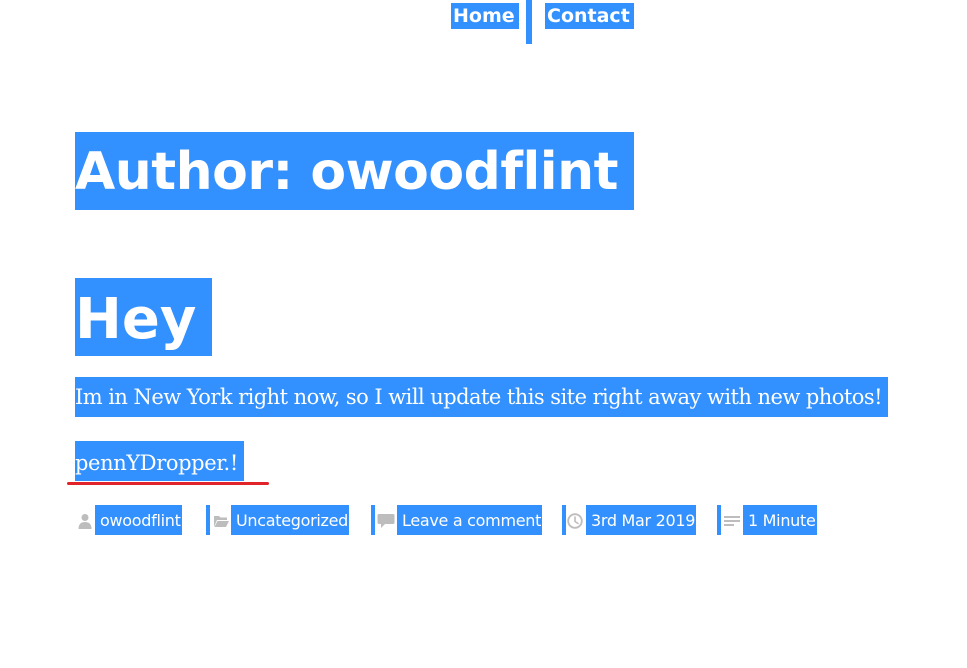 This screenshot has height=668, width=967. I want to click on lines-icon, so click(732, 521).